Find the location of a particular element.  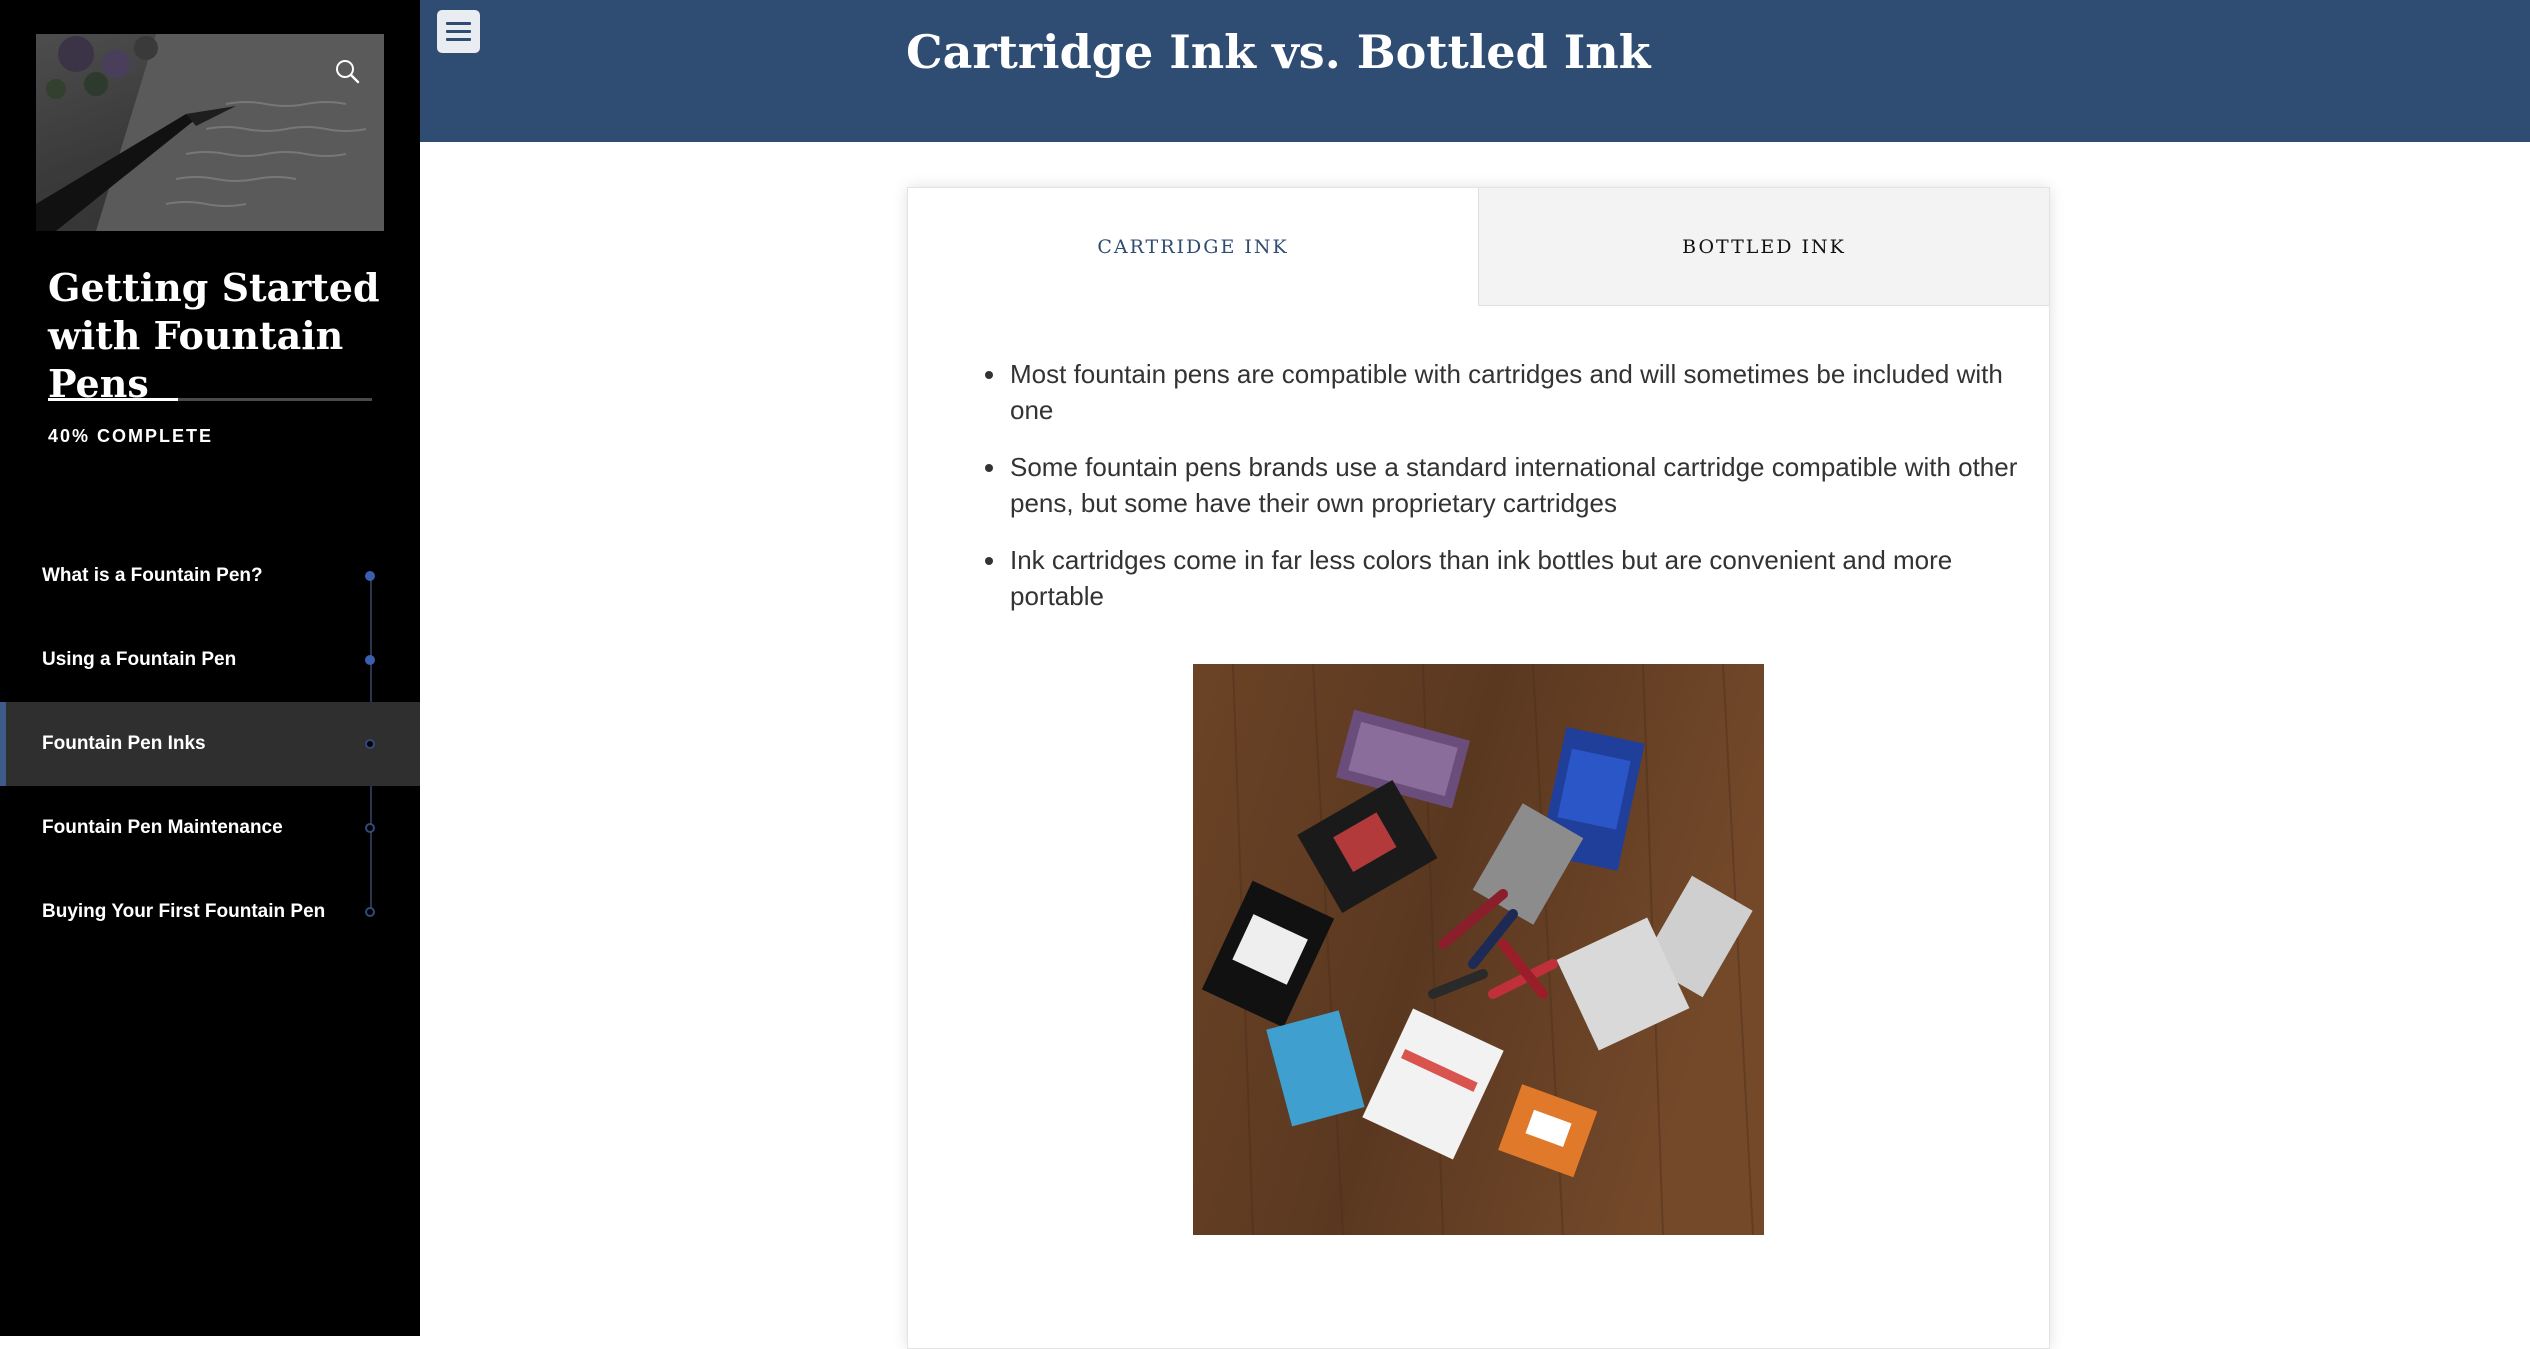

hamburger-menu-icon is located at coordinates (458, 31).